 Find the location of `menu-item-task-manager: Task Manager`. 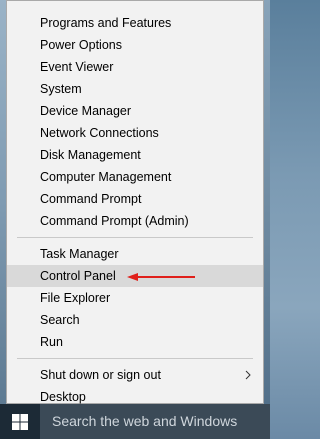

menu-item-task-manager: Task Manager is located at coordinates (135, 254).